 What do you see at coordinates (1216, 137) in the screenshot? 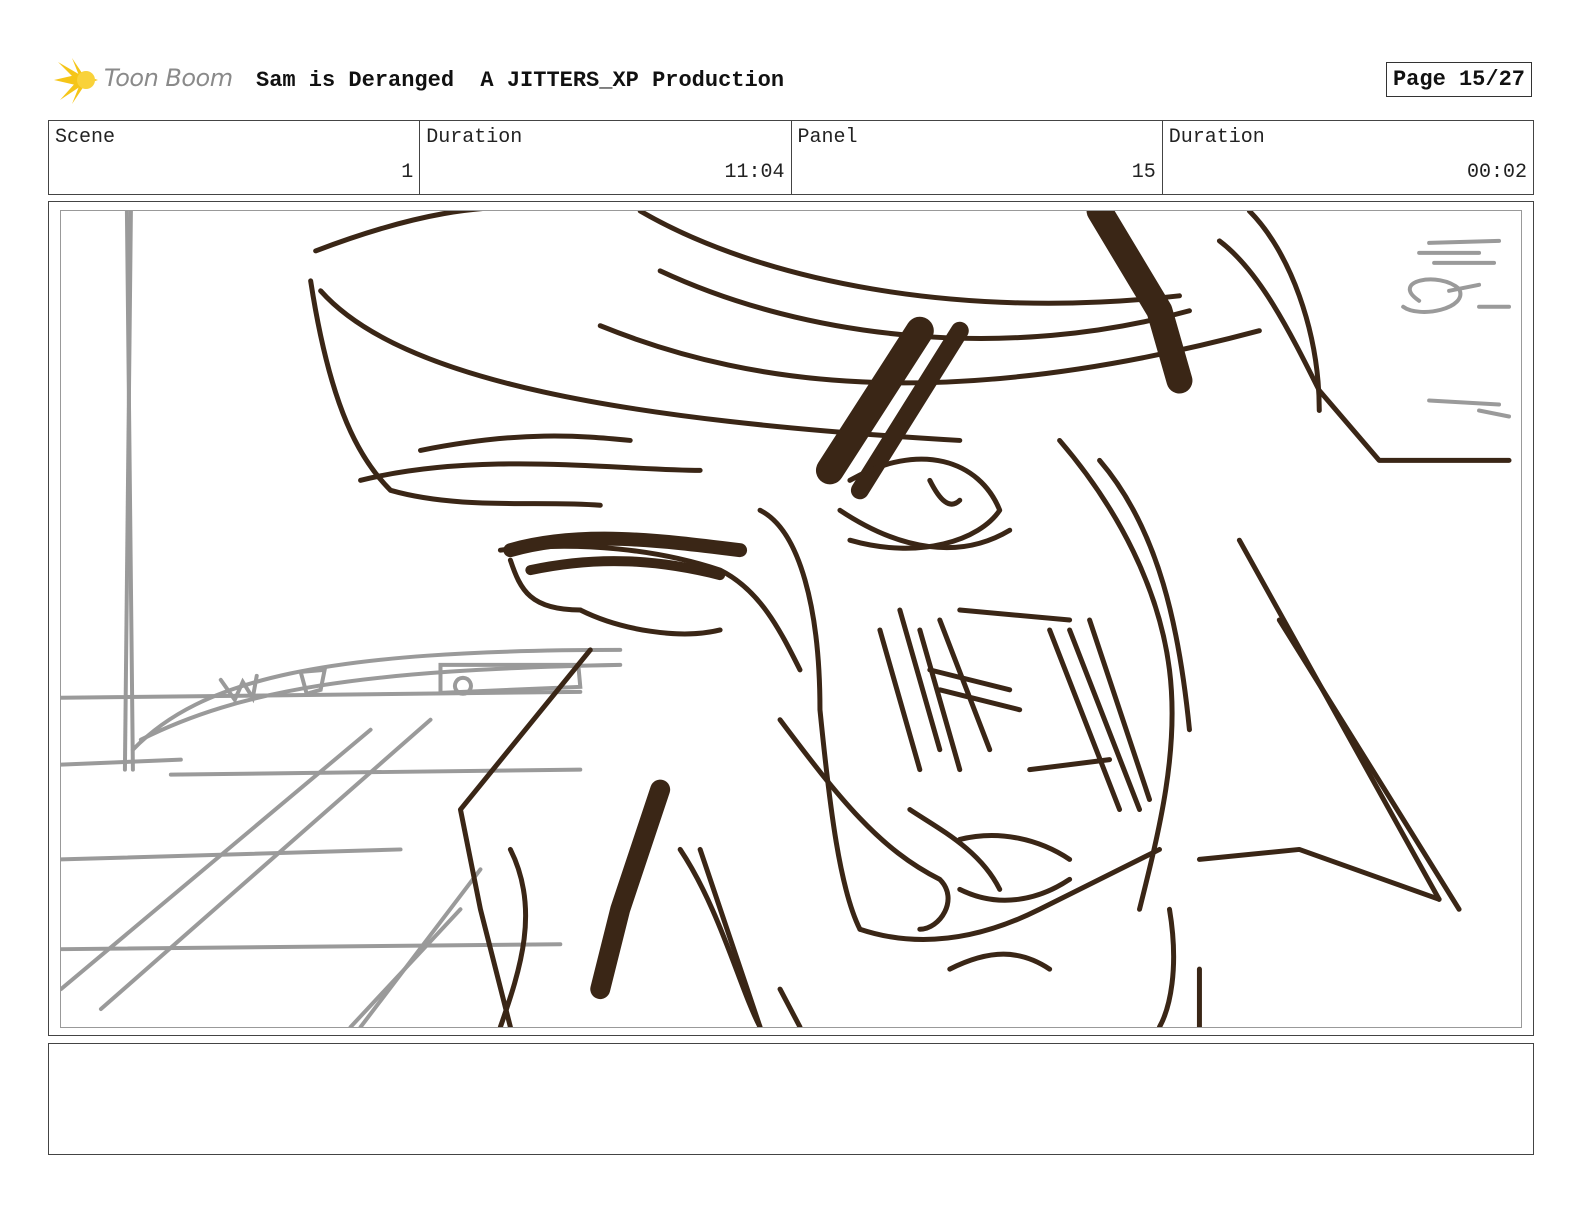
I see `panel-duration-label: Duration` at bounding box center [1216, 137].